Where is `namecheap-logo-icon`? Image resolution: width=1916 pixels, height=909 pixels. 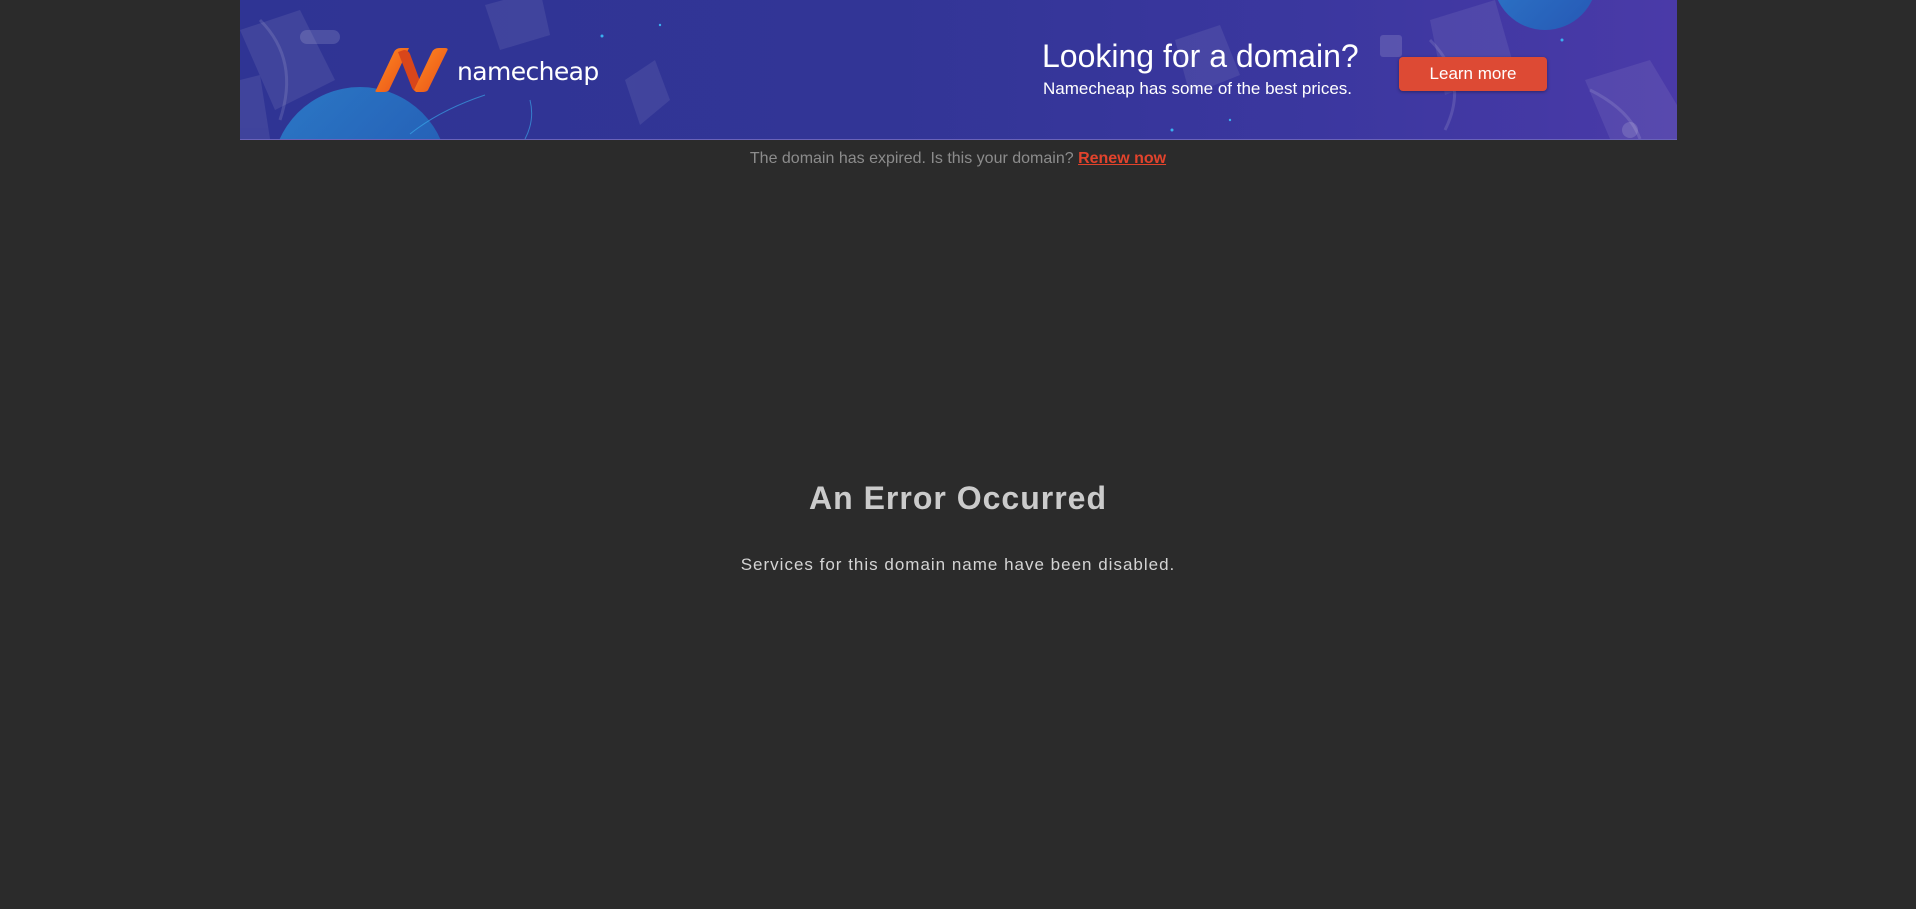
namecheap-logo-icon is located at coordinates (411, 70).